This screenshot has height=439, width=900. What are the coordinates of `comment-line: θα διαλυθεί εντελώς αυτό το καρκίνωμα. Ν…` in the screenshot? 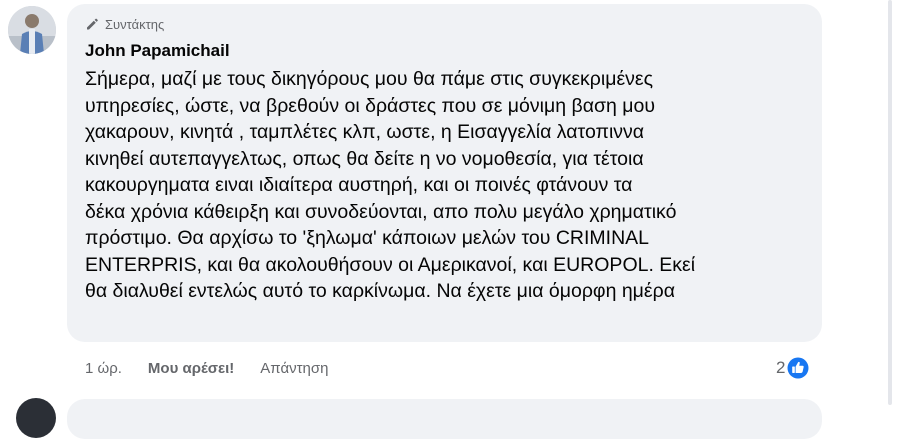 It's located at (380, 291).